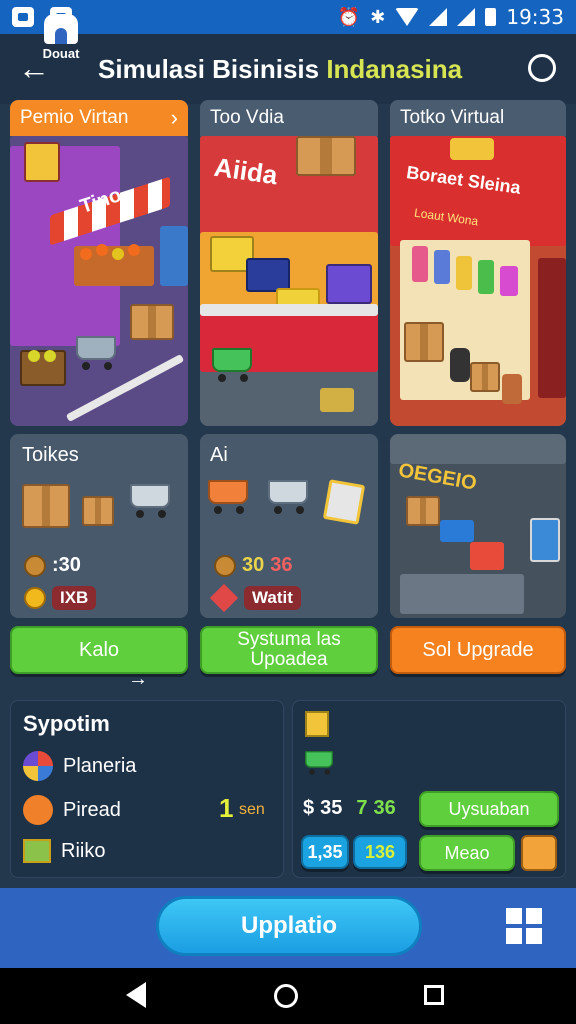  I want to click on signal-icon, so click(438, 17).